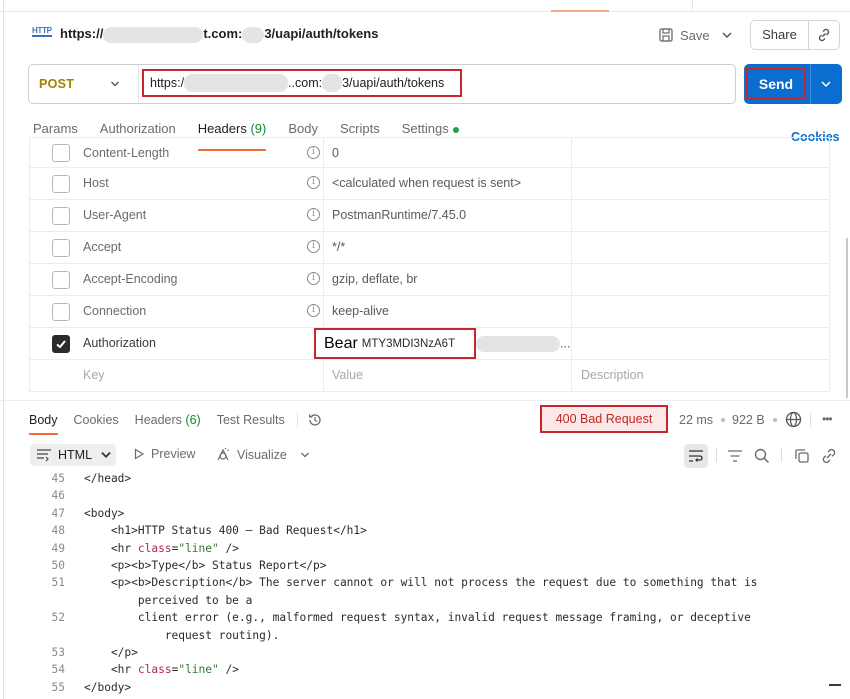  What do you see at coordinates (776, 84) in the screenshot?
I see `send-button: Send` at bounding box center [776, 84].